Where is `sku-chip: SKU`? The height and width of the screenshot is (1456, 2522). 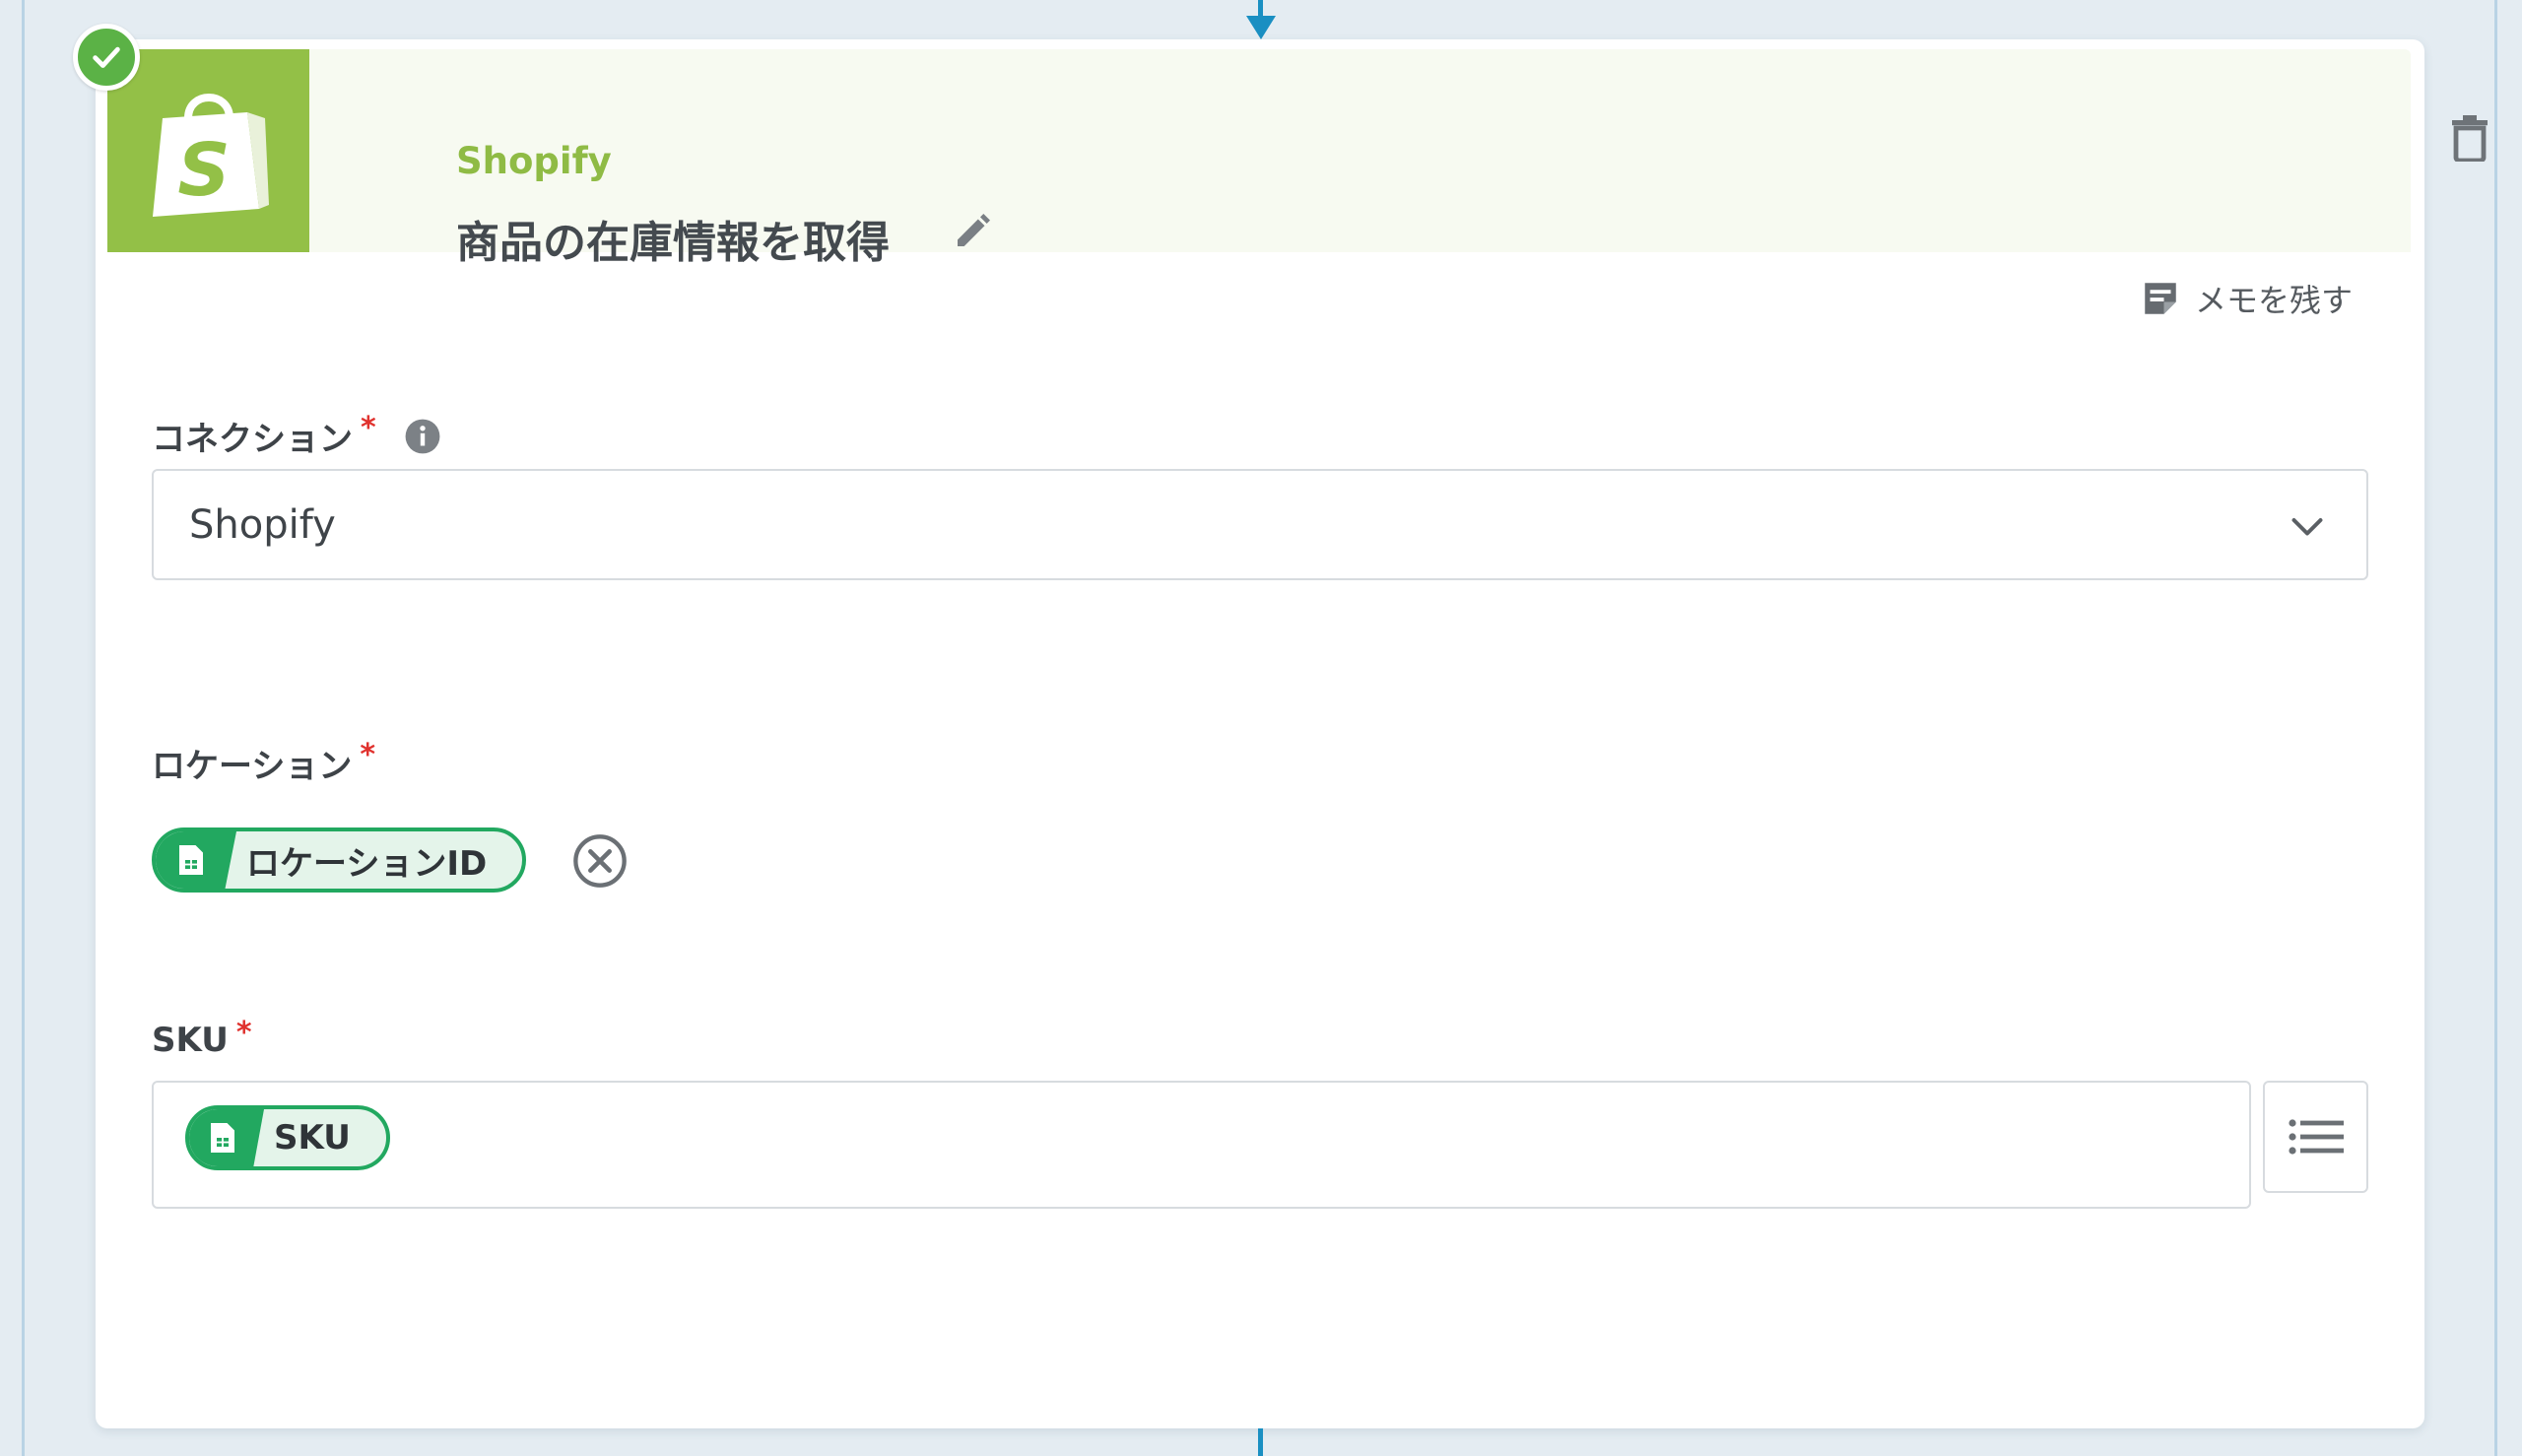
sku-chip: SKU is located at coordinates (287, 1137).